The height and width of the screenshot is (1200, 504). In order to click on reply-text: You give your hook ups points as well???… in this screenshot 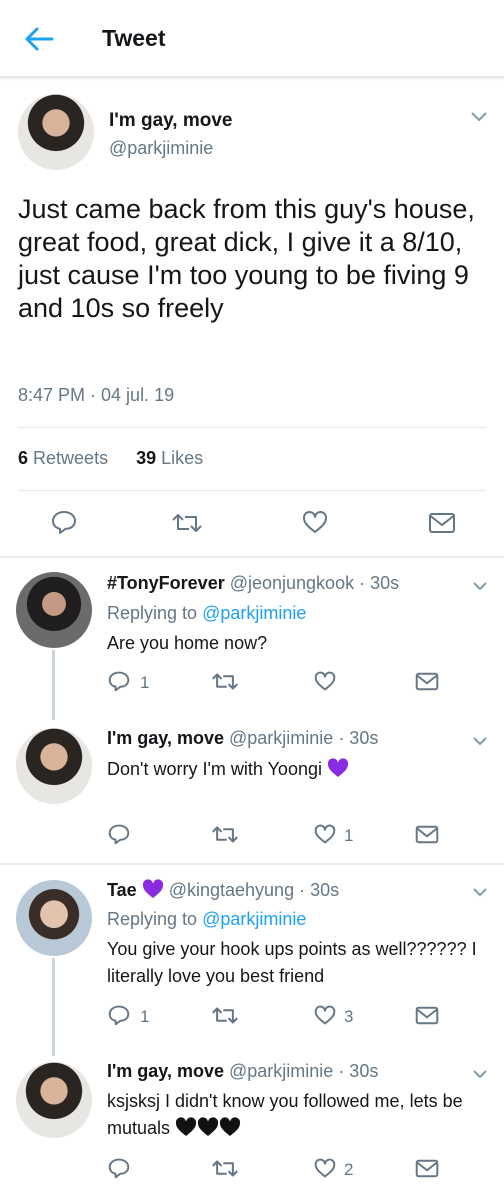, I will do `click(292, 962)`.